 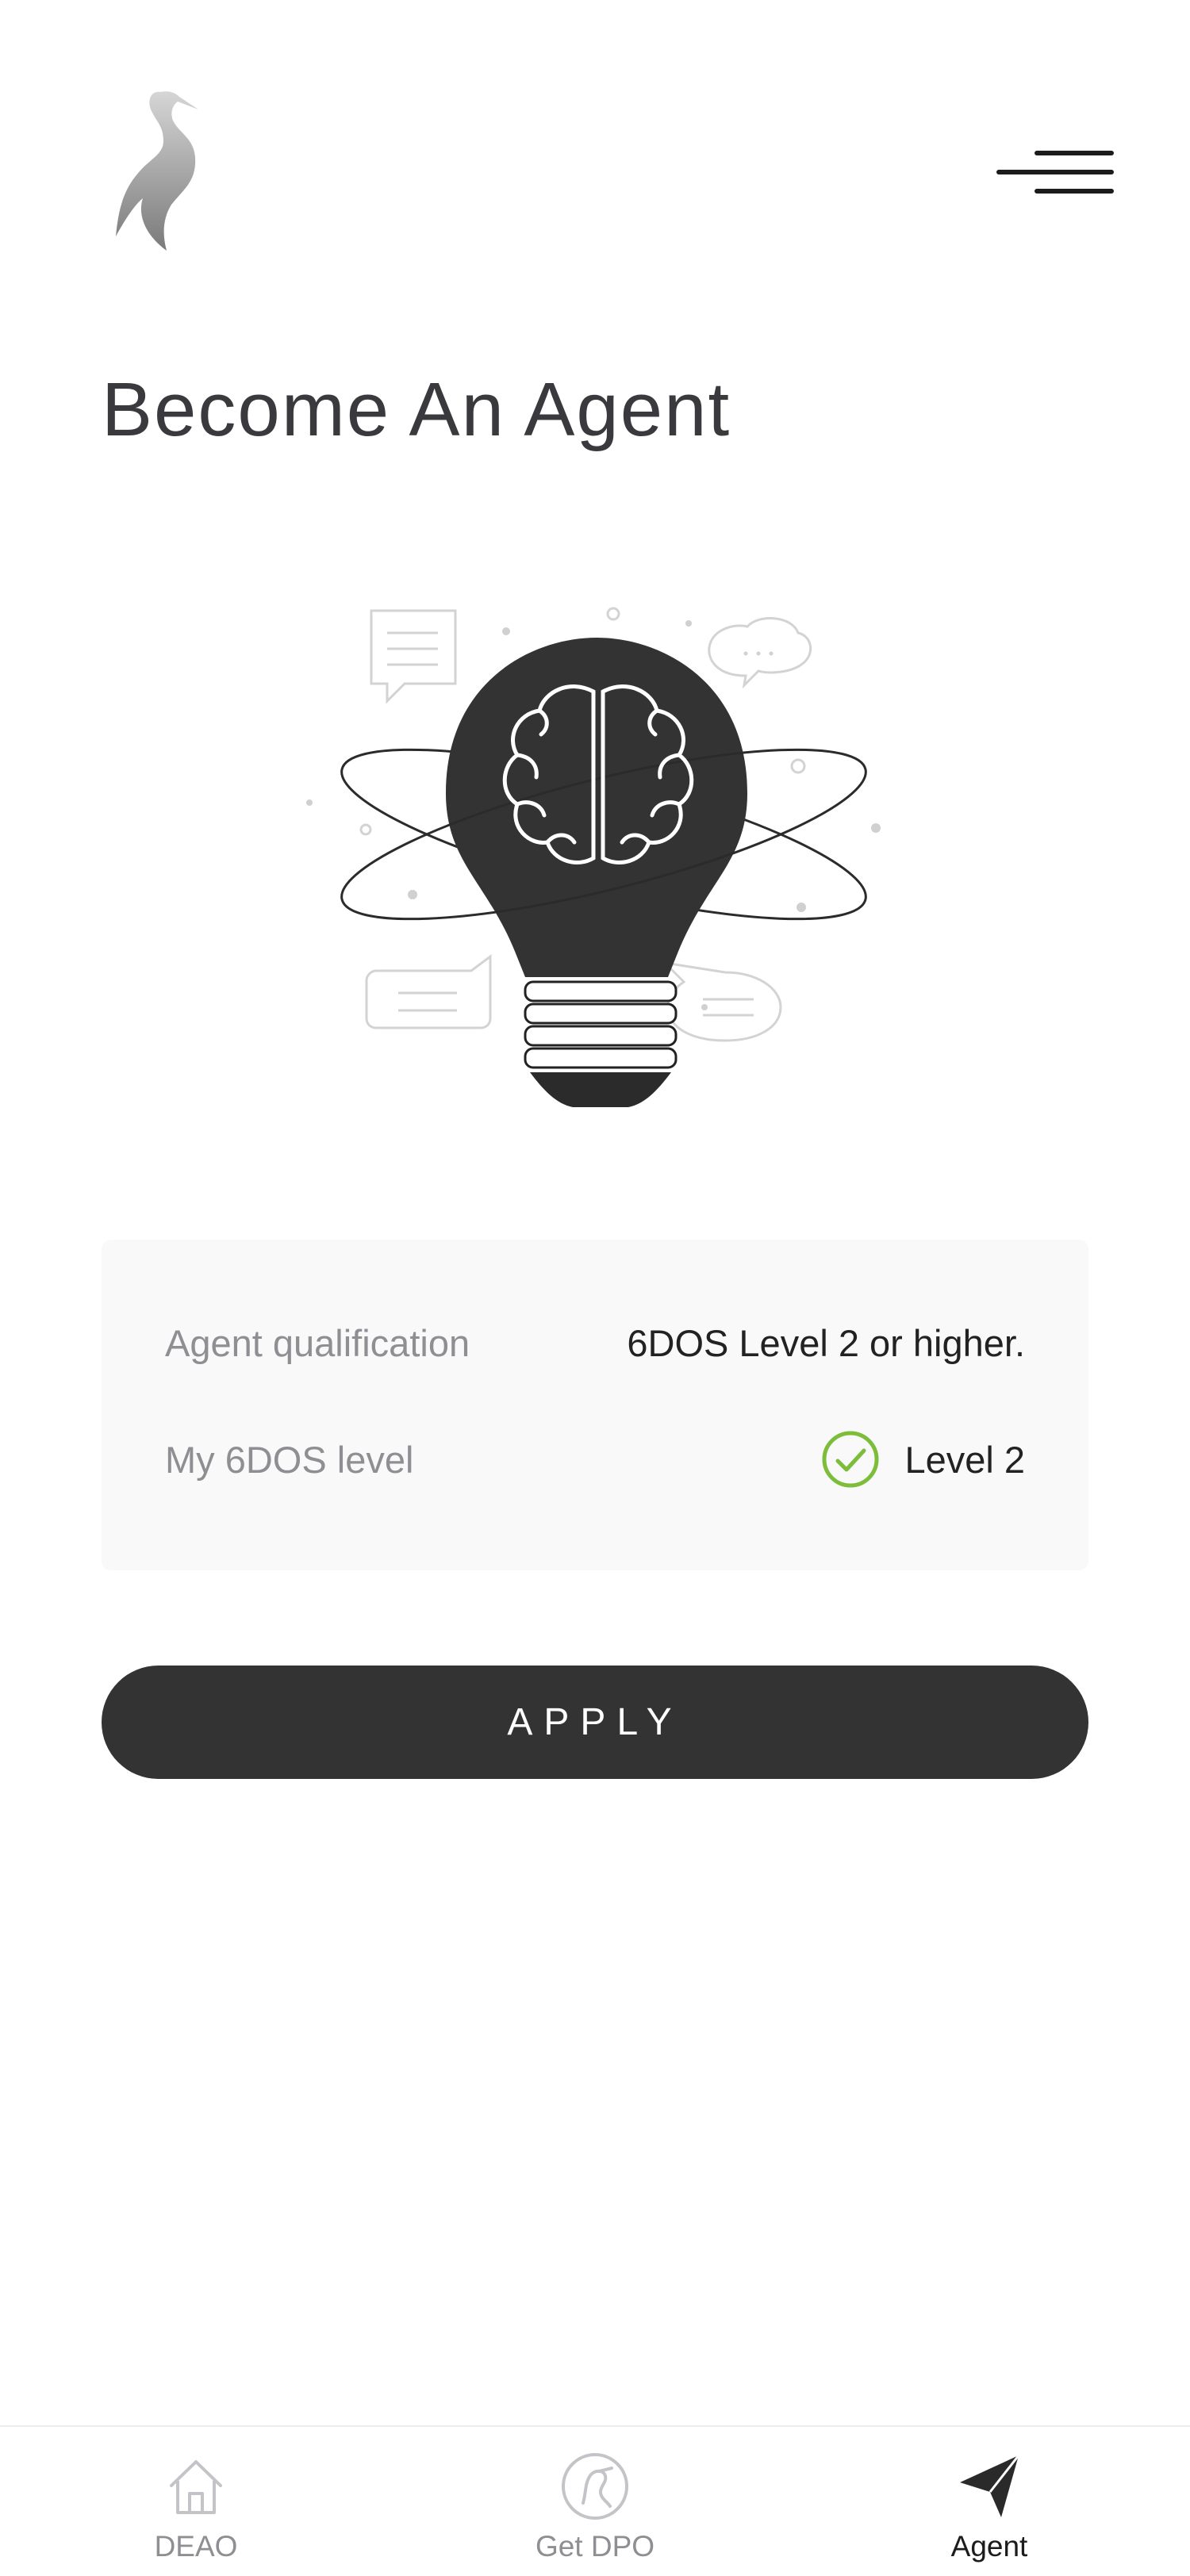 What do you see at coordinates (595, 2486) in the screenshot?
I see `dpo-coin-icon` at bounding box center [595, 2486].